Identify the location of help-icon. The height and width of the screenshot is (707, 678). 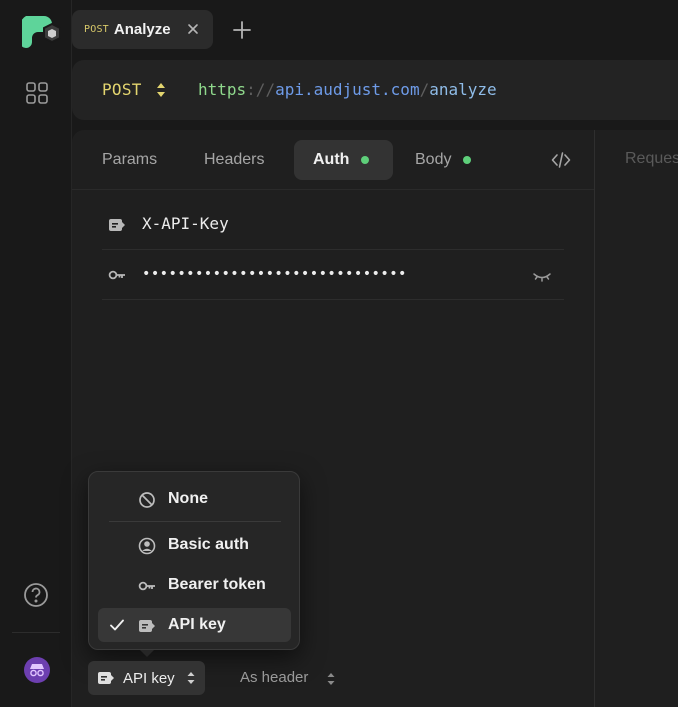
(36, 595).